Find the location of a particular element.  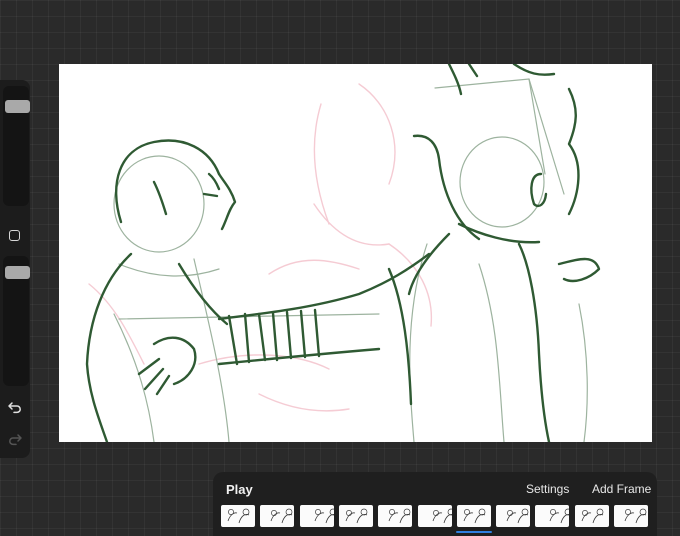

add-frame-button: Add Frame is located at coordinates (621, 489).